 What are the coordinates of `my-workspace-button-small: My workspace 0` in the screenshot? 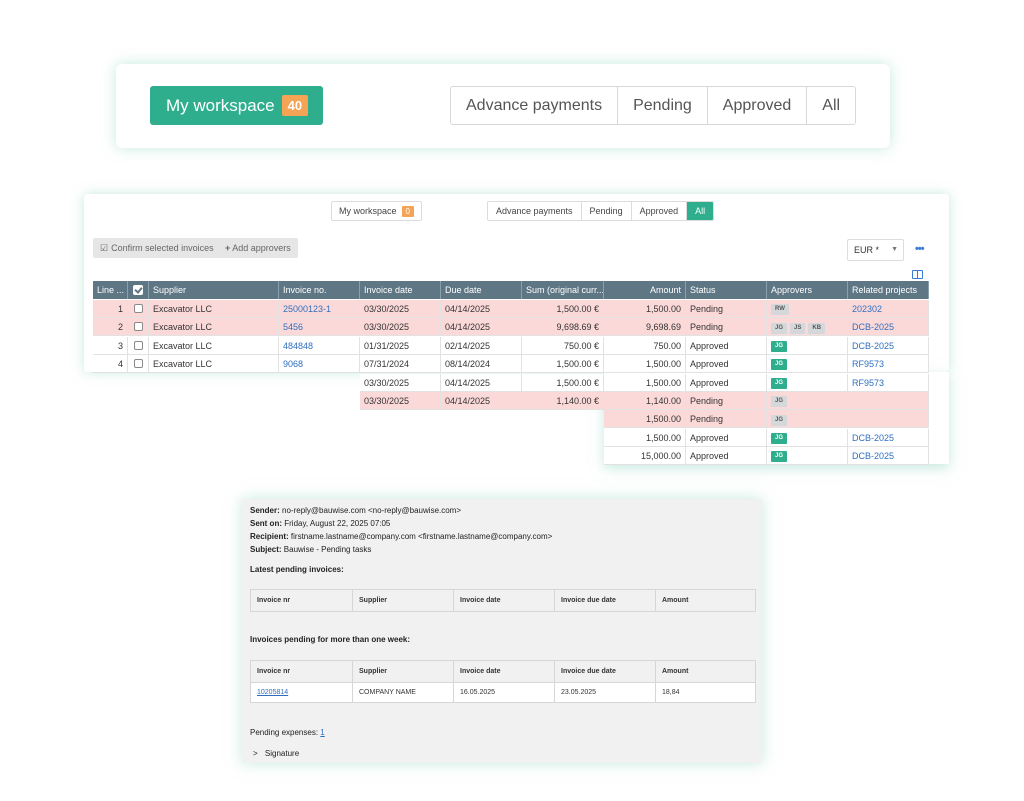 It's located at (376, 211).